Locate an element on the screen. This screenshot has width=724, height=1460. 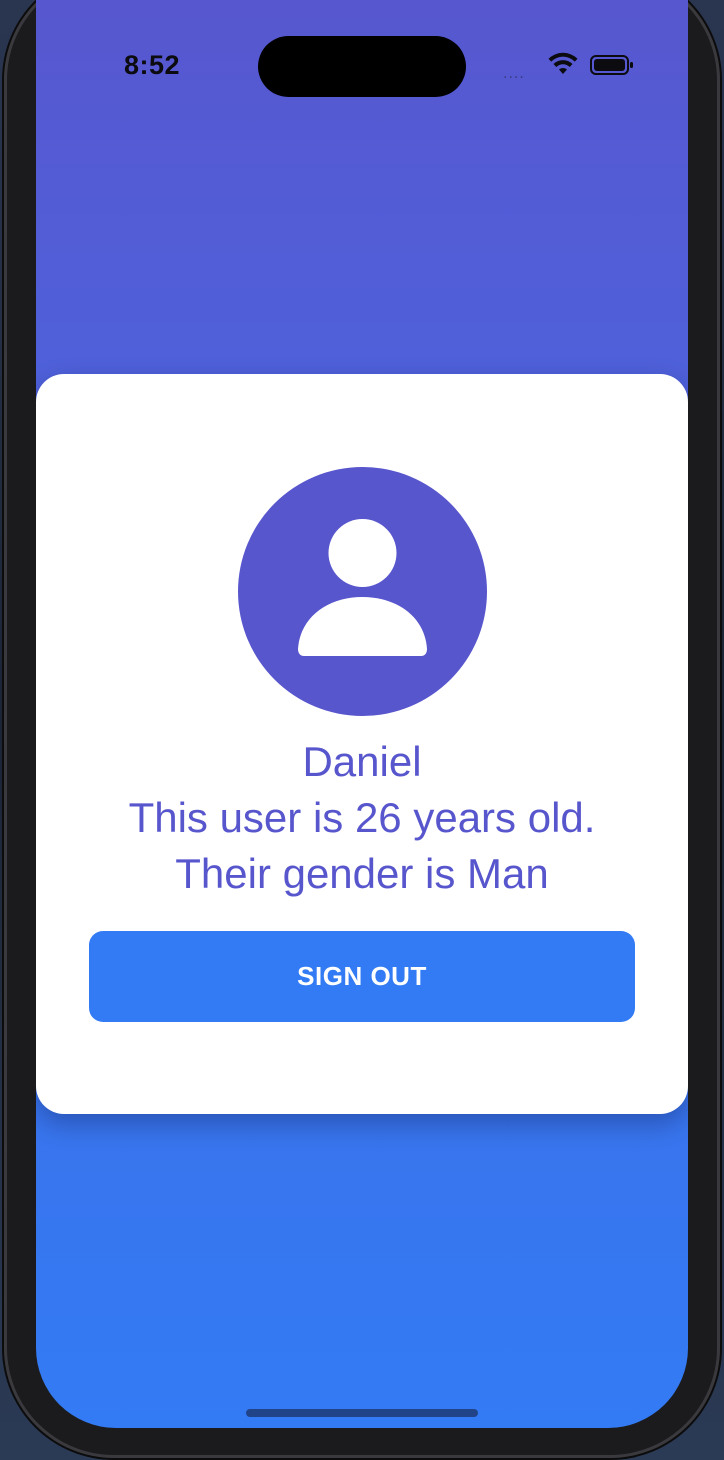
avatar is located at coordinates (362, 591).